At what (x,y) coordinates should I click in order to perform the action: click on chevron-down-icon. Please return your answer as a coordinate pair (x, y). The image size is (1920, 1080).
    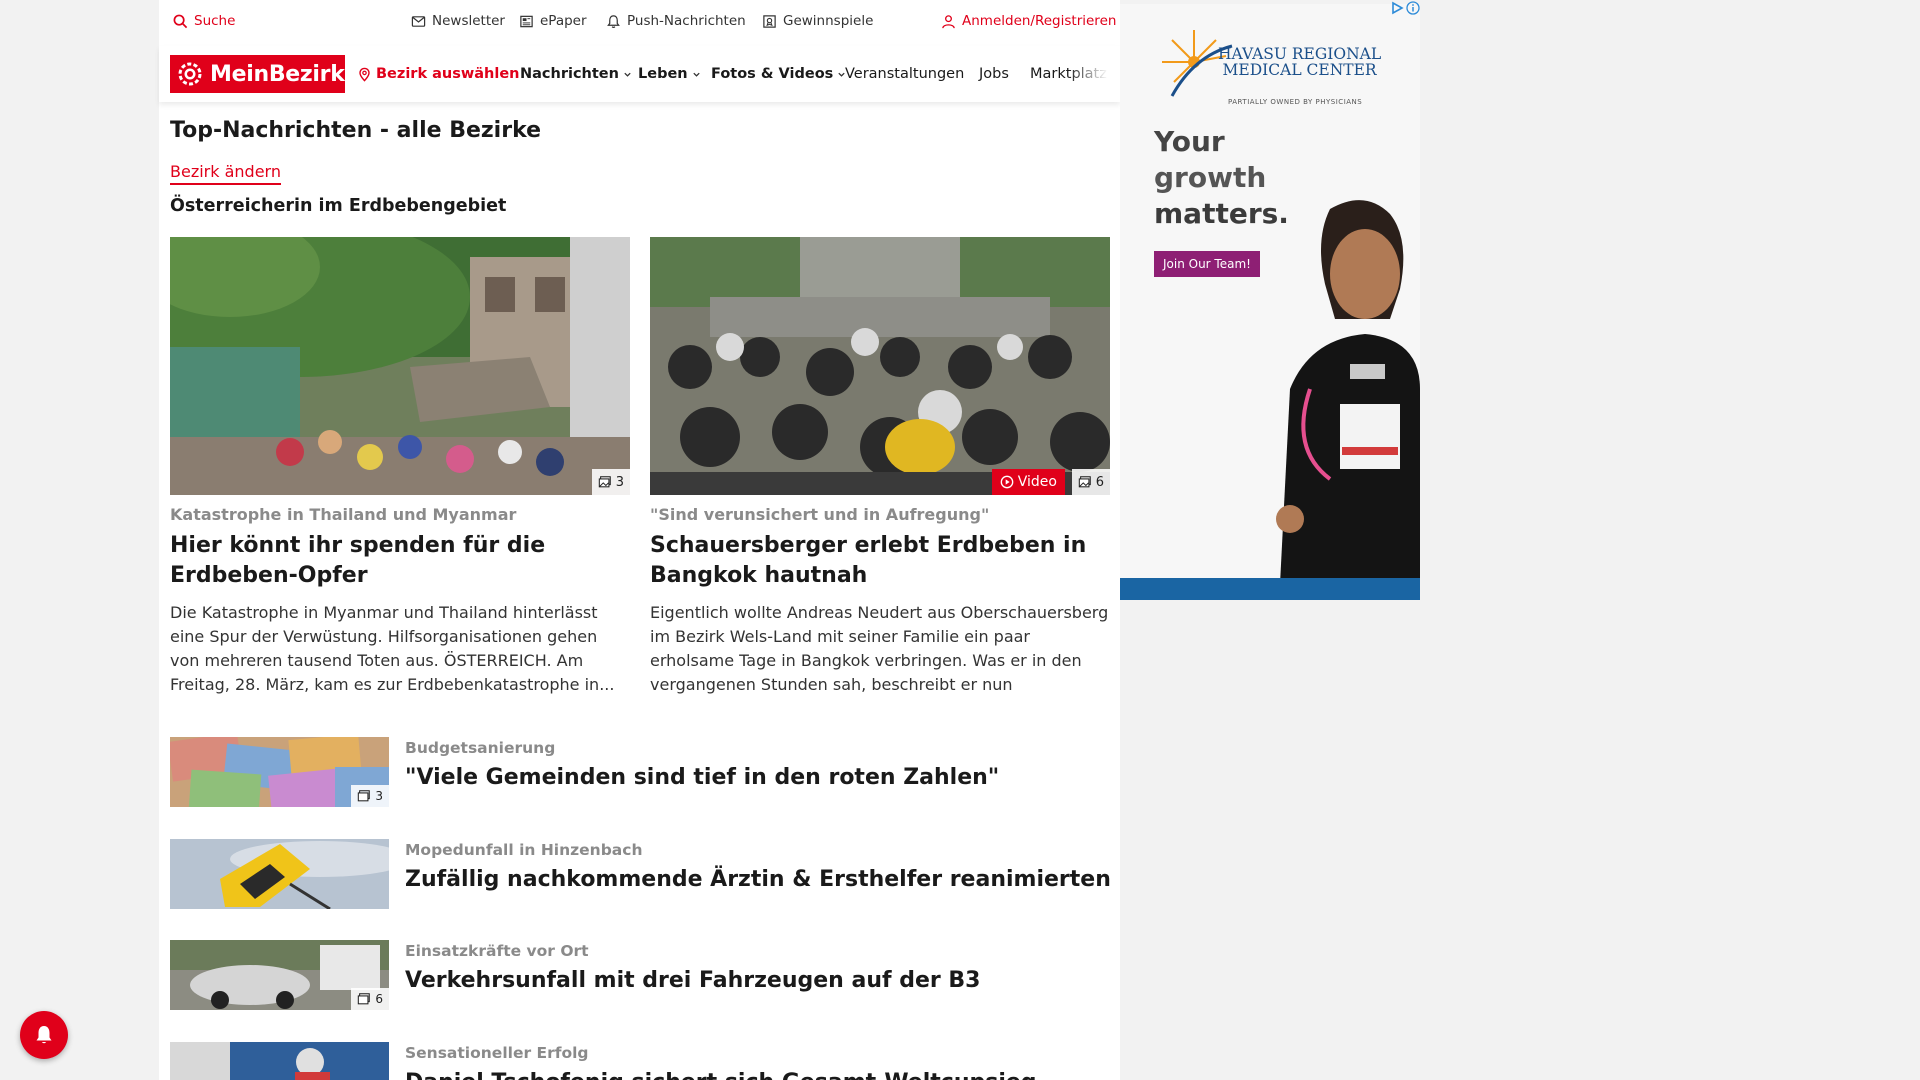
    Looking at the image, I should click on (696, 74).